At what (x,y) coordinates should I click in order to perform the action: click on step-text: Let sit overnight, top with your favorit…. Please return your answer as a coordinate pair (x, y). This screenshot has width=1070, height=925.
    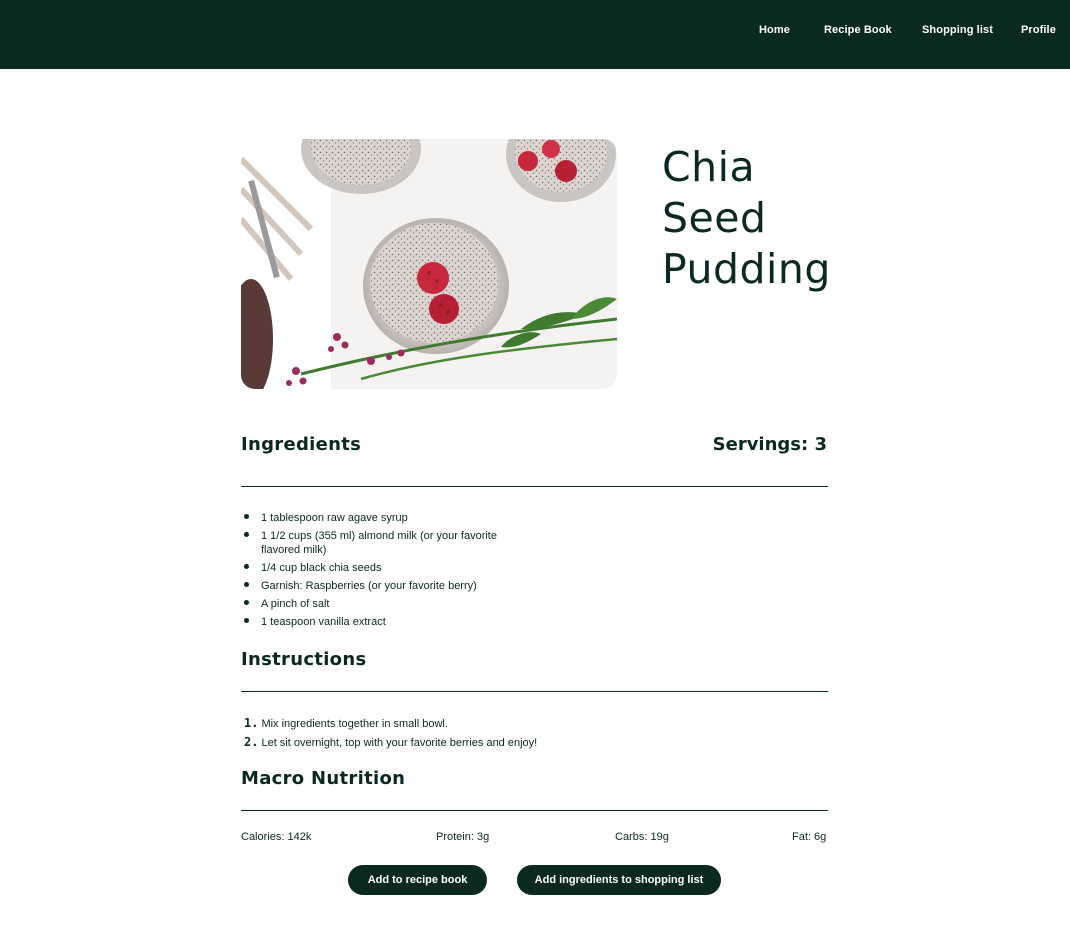
    Looking at the image, I should click on (399, 743).